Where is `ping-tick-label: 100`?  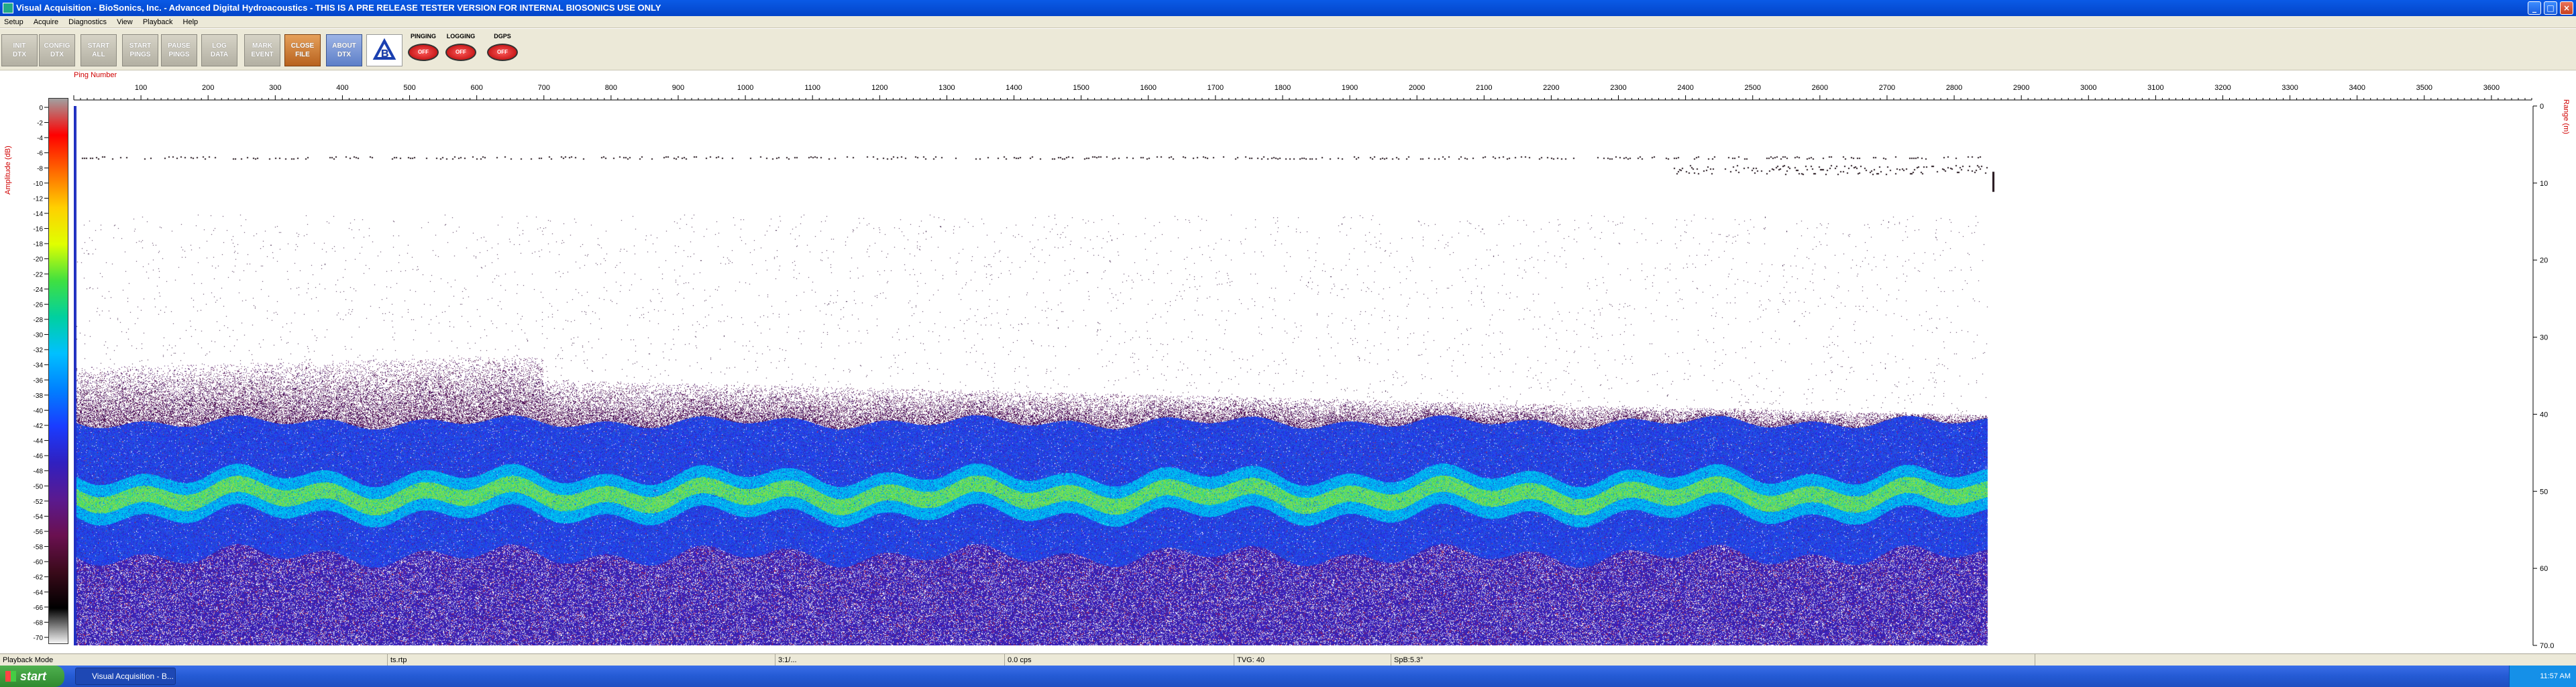
ping-tick-label: 100 is located at coordinates (141, 88).